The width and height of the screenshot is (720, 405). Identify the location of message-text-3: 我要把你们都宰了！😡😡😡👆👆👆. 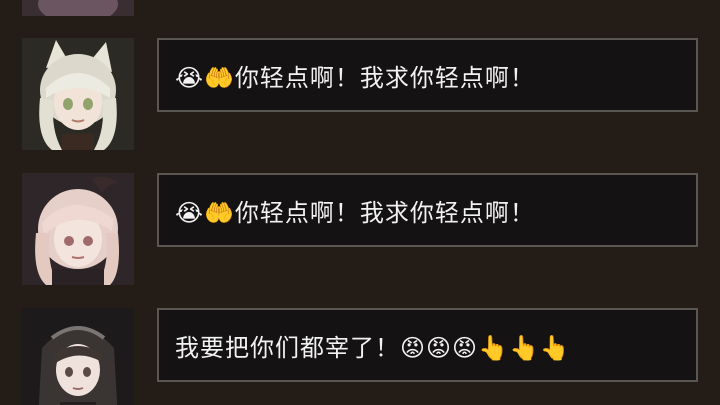
(373, 347).